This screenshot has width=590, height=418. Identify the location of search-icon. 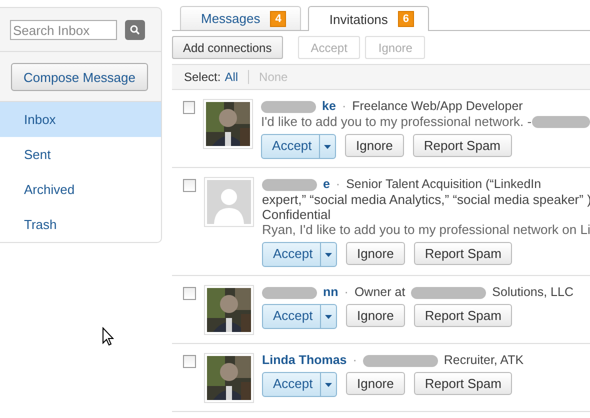
(135, 30).